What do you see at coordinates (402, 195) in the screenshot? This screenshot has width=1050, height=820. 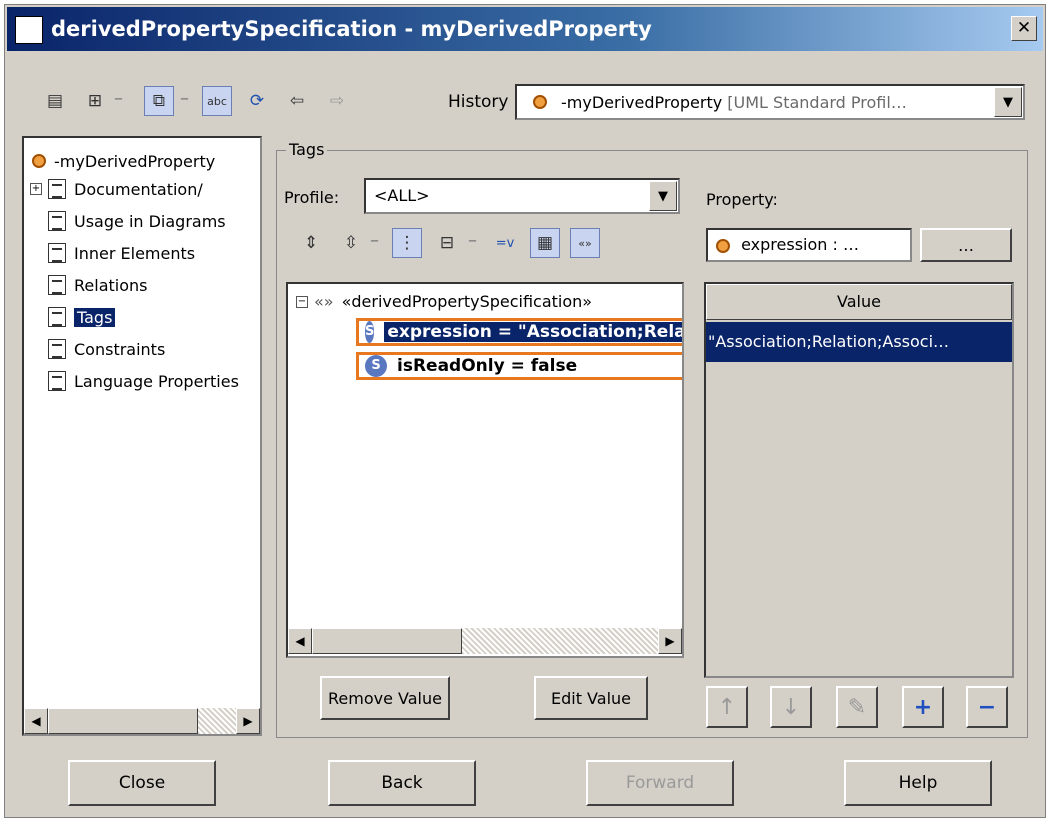 I see `profile-value: <ALL>` at bounding box center [402, 195].